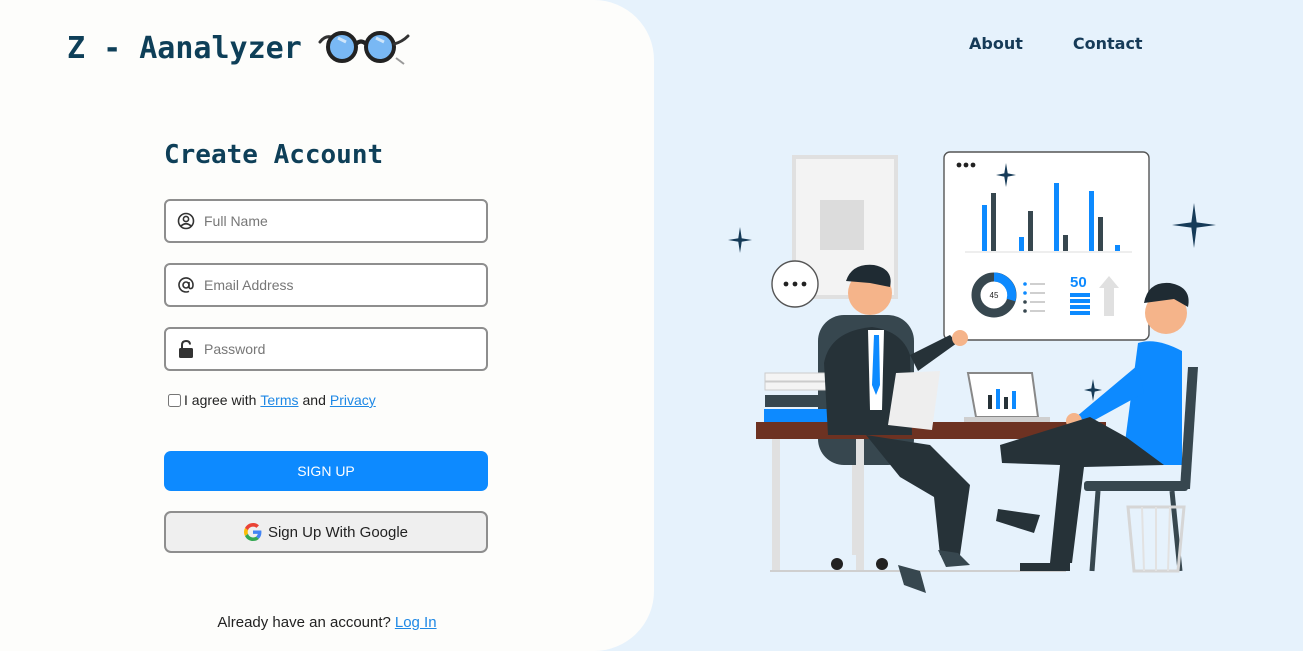  I want to click on login-link: Log In, so click(416, 622).